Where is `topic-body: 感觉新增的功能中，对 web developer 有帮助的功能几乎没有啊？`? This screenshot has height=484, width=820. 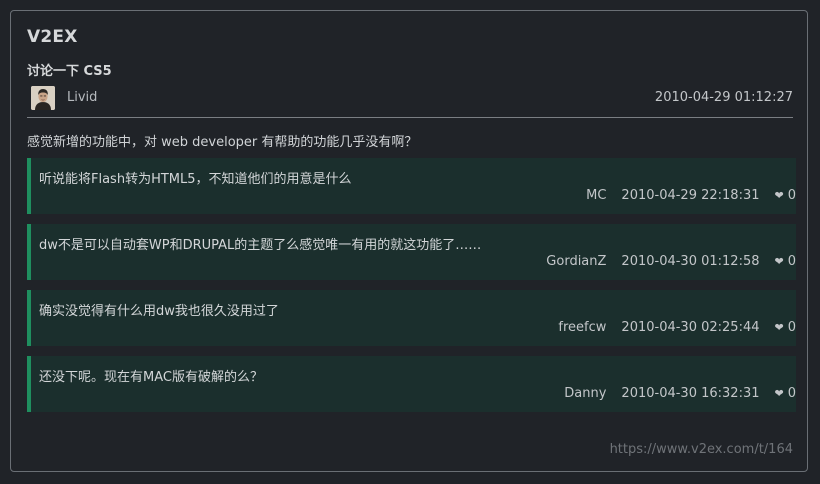
topic-body: 感觉新增的功能中，对 web developer 有帮助的功能几乎没有啊？ is located at coordinates (222, 142).